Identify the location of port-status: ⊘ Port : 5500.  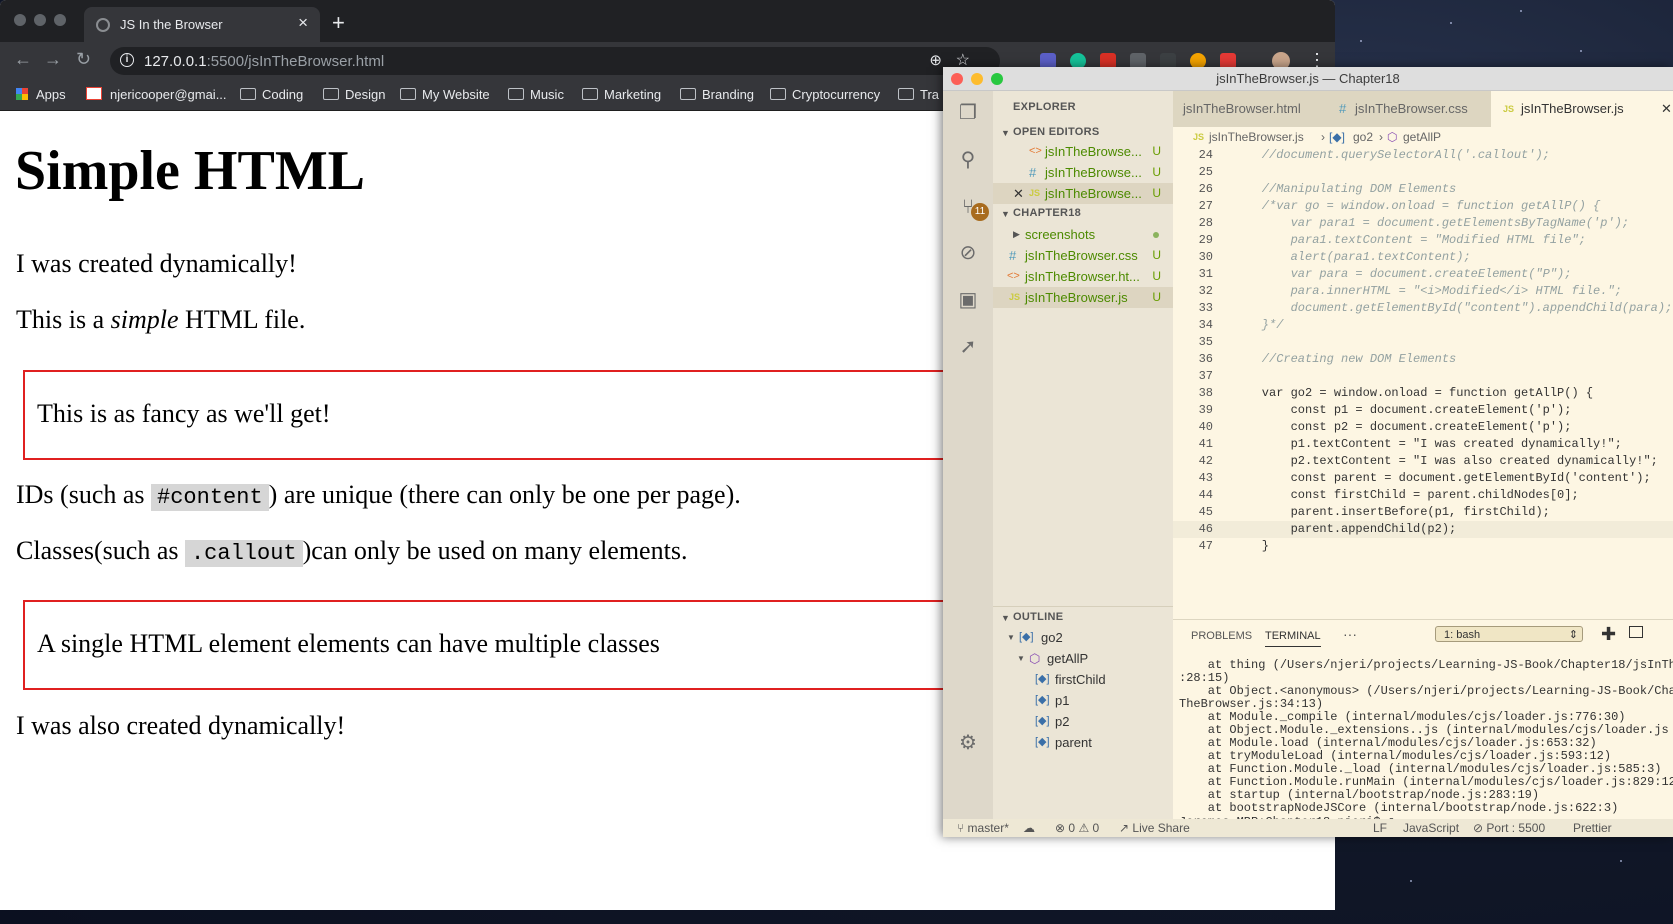
(1509, 828).